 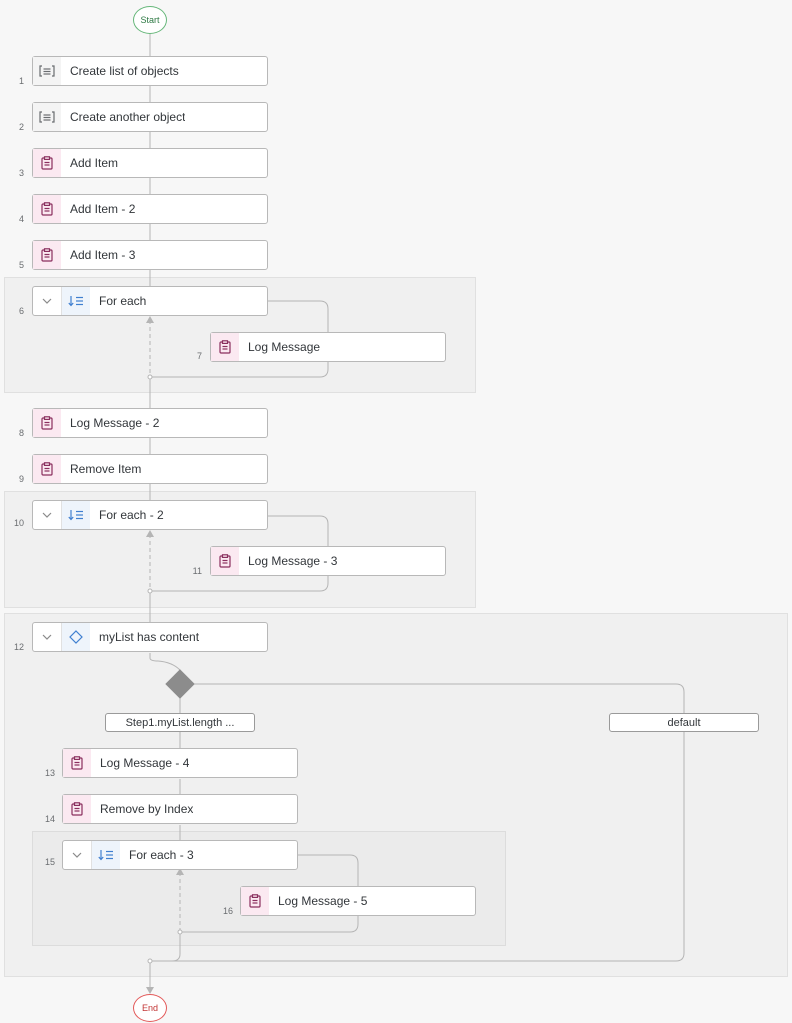 What do you see at coordinates (103, 255) in the screenshot?
I see `step-label: Add Item - 3` at bounding box center [103, 255].